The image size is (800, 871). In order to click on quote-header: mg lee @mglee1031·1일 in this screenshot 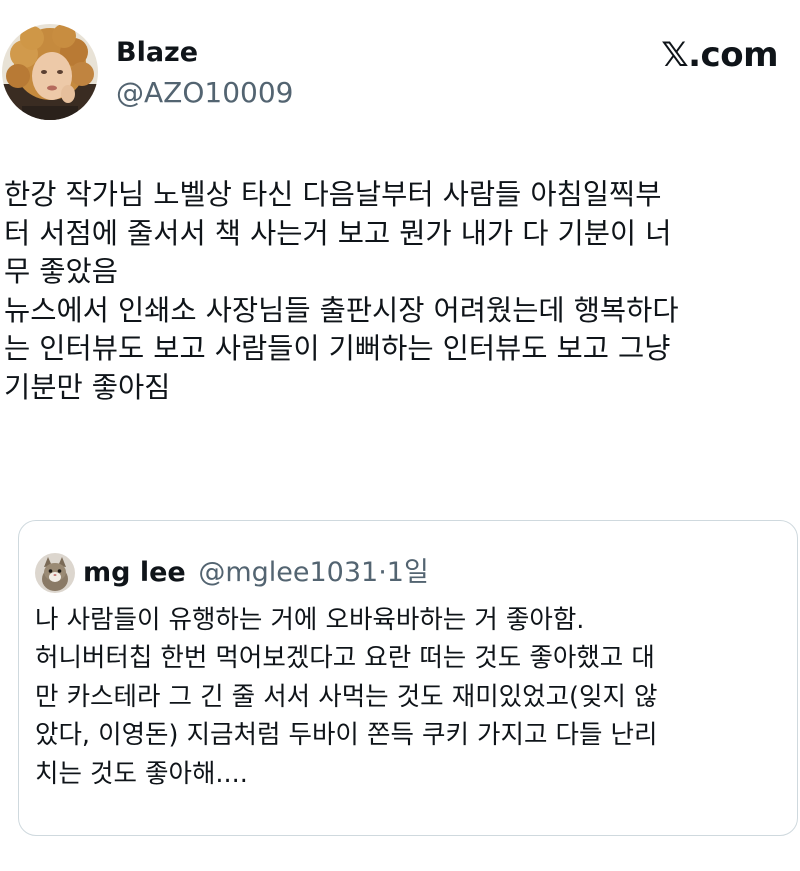, I will do `click(256, 573)`.